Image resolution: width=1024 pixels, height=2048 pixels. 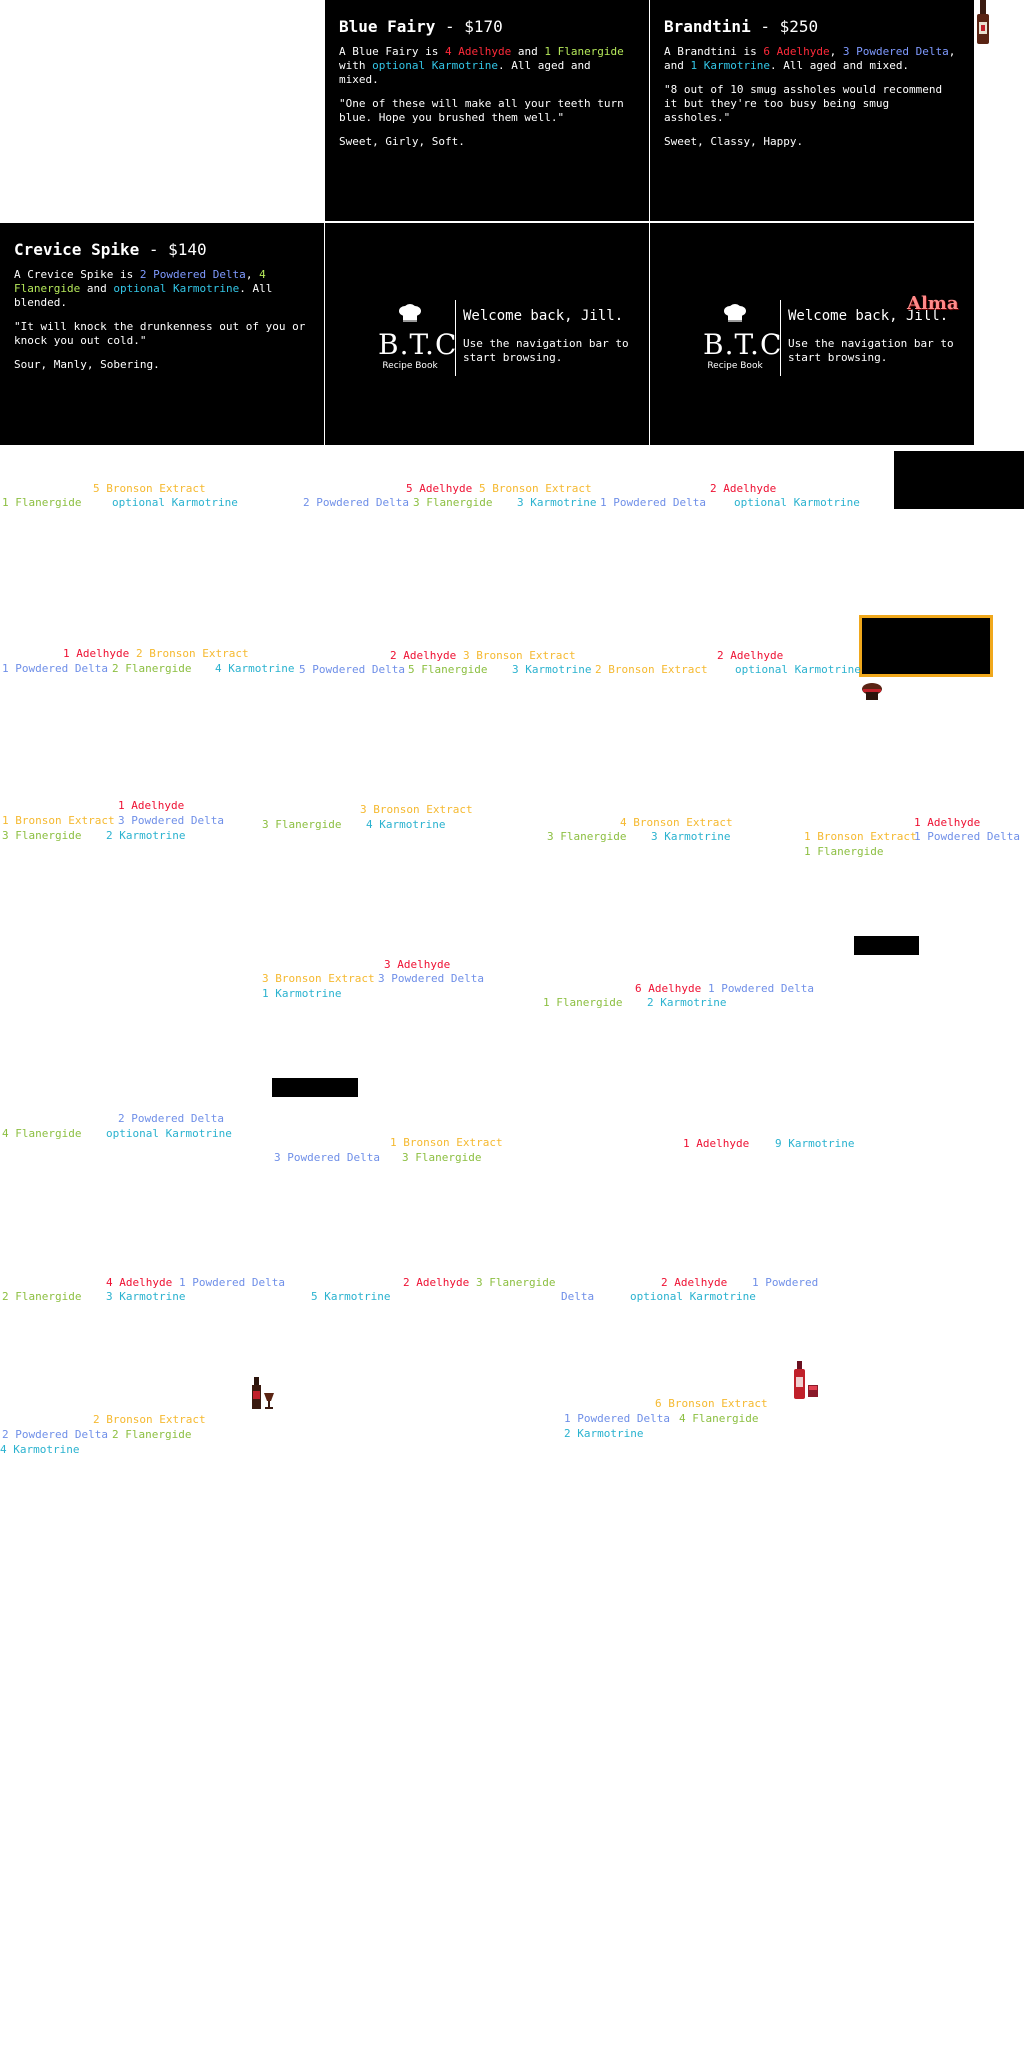 I want to click on card-title: Blue Fairy - $170, so click(x=487, y=27).